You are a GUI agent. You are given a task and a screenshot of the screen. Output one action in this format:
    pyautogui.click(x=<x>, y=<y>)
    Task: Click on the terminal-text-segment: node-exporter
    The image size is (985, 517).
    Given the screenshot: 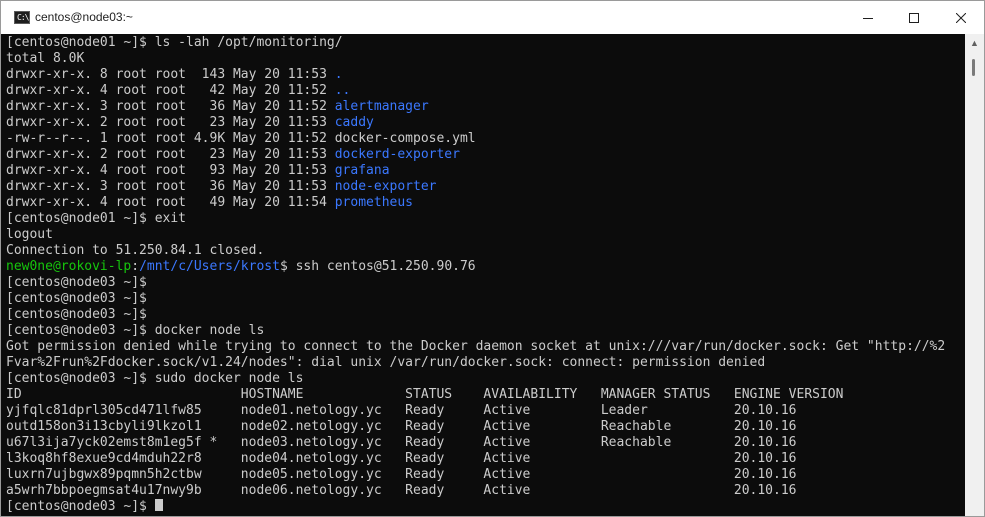 What is the action you would take?
    pyautogui.click(x=385, y=186)
    